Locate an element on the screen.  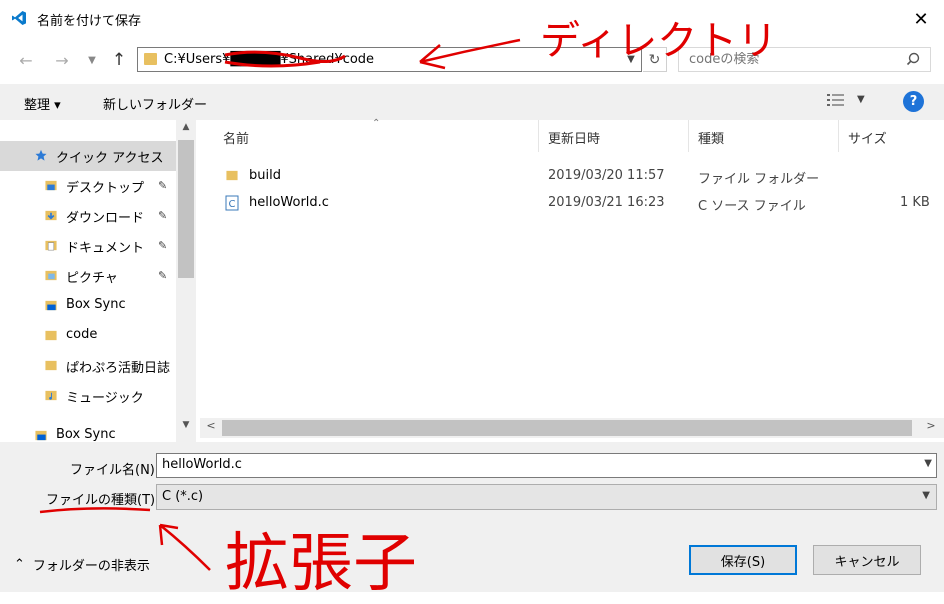
sidebar-item-desktop: デスクトップ ✎ is located at coordinates (88, 186).